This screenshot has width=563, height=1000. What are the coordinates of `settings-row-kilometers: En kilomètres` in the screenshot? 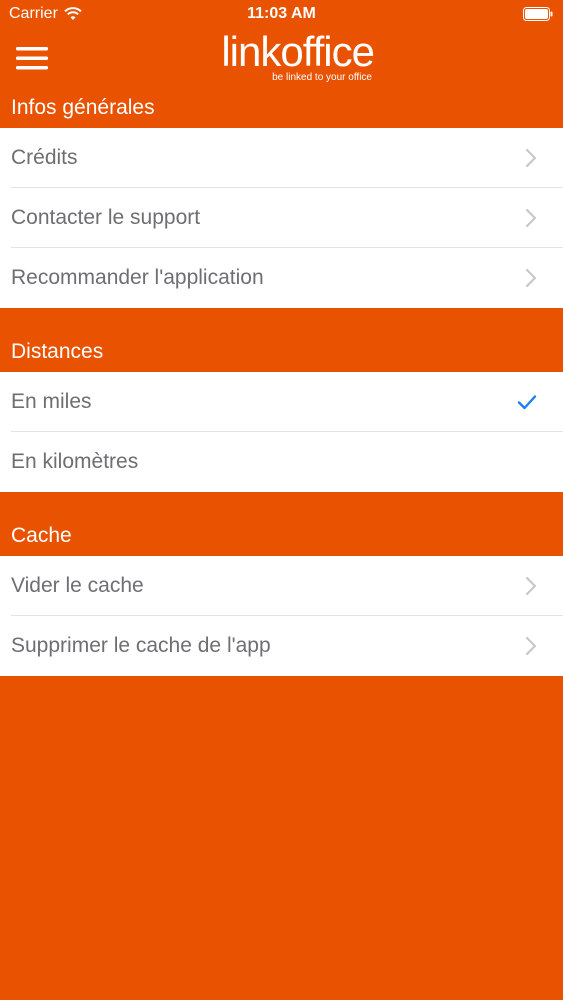 It's located at (281, 462).